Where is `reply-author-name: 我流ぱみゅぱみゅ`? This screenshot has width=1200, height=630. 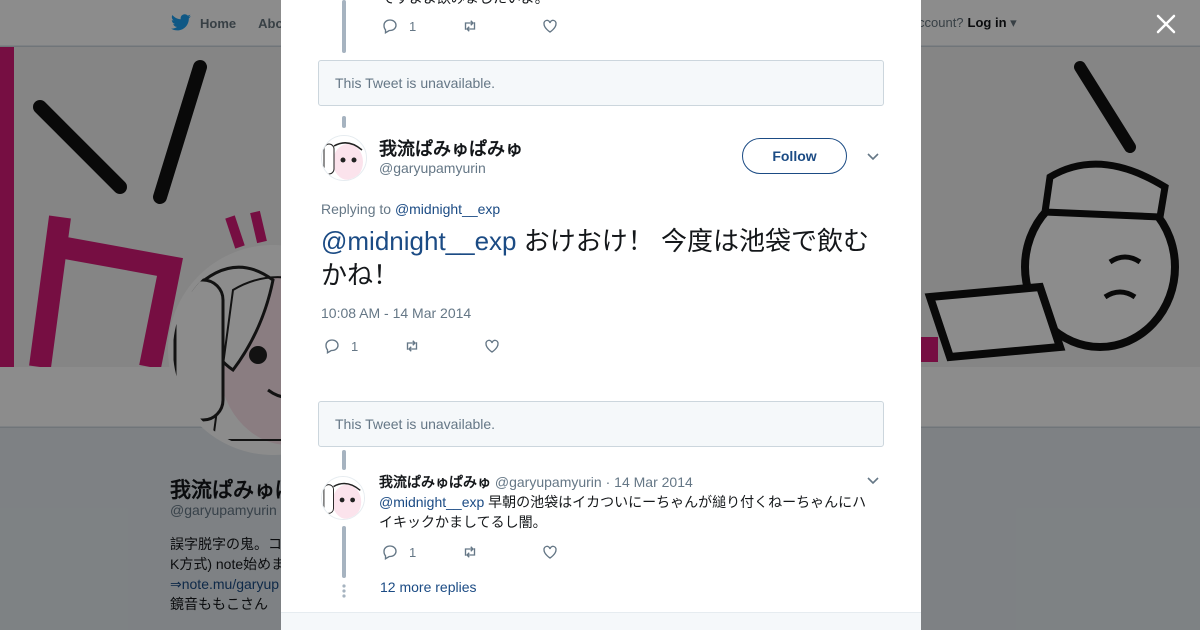 reply-author-name: 我流ぱみゅぱみゅ is located at coordinates (435, 482).